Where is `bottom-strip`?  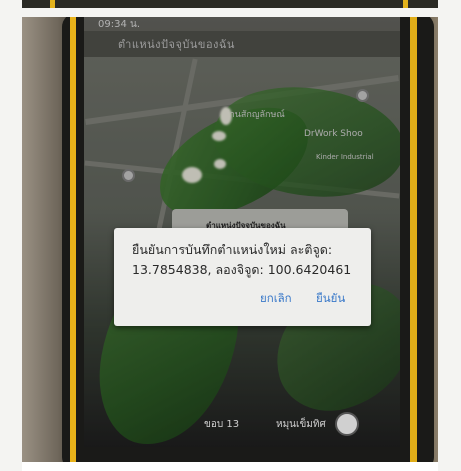 bottom-strip is located at coordinates (230, 466).